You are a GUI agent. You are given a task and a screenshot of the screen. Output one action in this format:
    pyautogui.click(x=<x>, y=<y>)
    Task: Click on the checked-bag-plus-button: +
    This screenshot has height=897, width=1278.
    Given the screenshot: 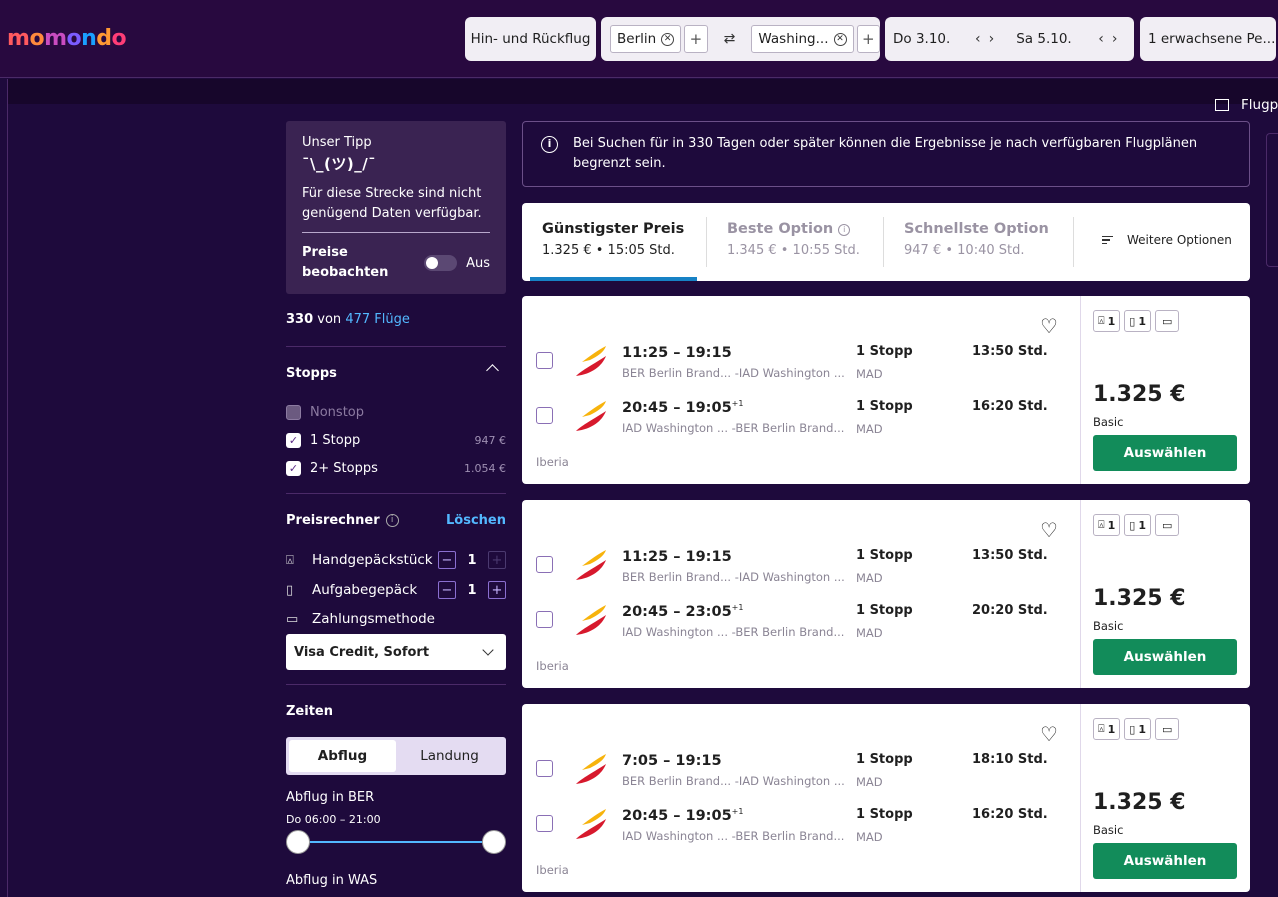 What is the action you would take?
    pyautogui.click(x=497, y=590)
    